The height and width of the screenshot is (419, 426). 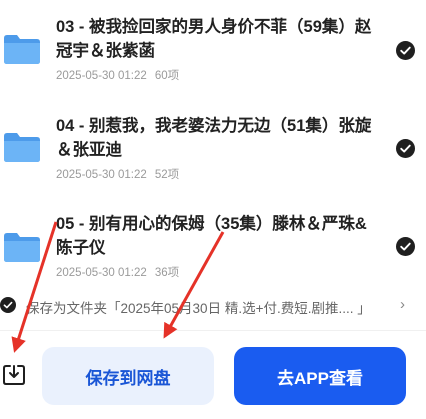 I want to click on chevron-right-icon: ›, so click(x=402, y=304).